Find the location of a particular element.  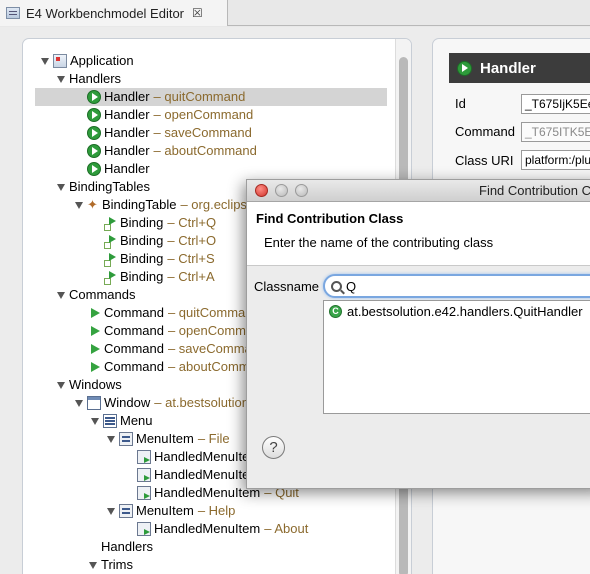

tree-item-command-quit: Command – quitCommand is located at coordinates (174, 313).